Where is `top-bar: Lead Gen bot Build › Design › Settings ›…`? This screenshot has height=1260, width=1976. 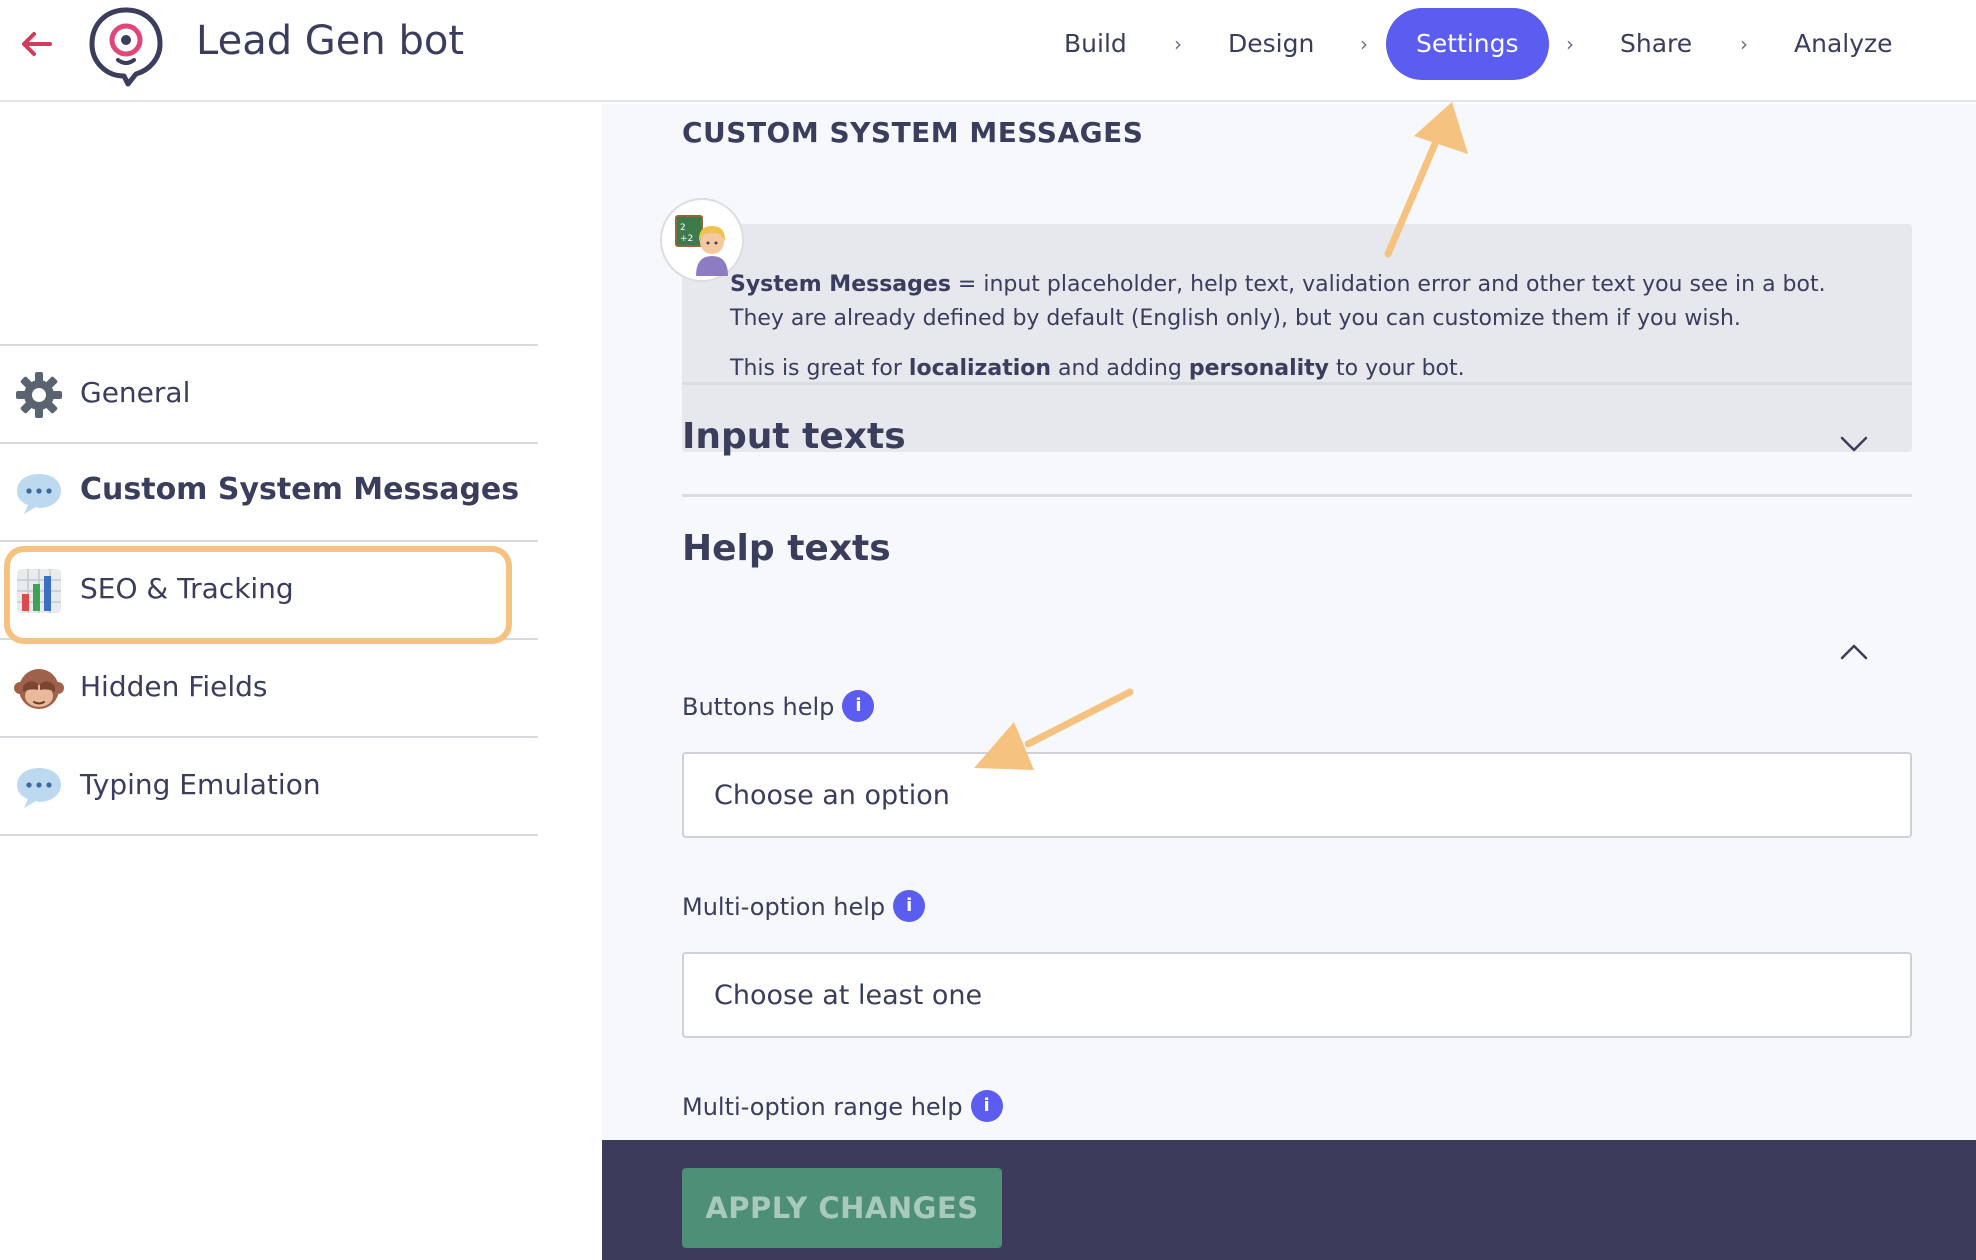 top-bar: Lead Gen bot Build › Design › Settings ›… is located at coordinates (988, 51).